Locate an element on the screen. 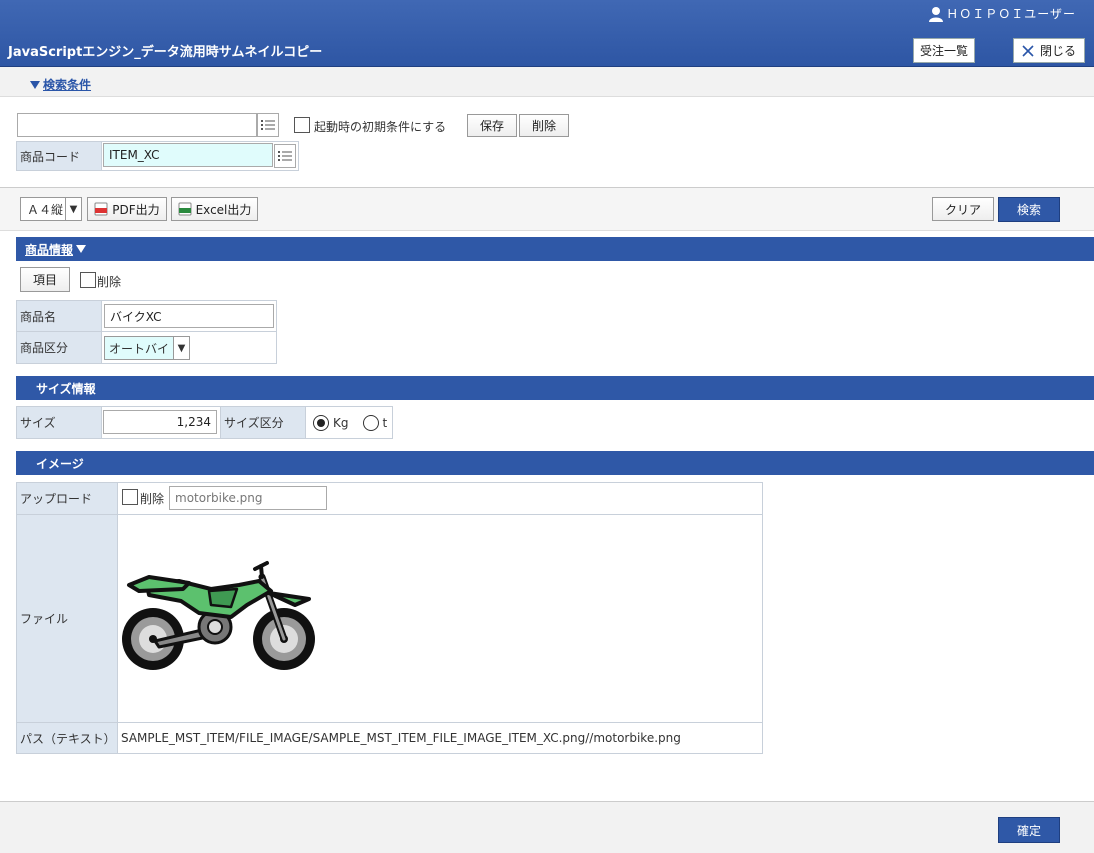  product-section-header: 商品情報 is located at coordinates (555, 249).